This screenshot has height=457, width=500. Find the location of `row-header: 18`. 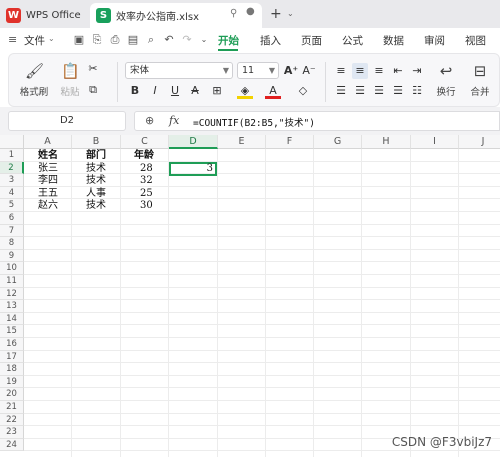

row-header: 18 is located at coordinates (12, 369).